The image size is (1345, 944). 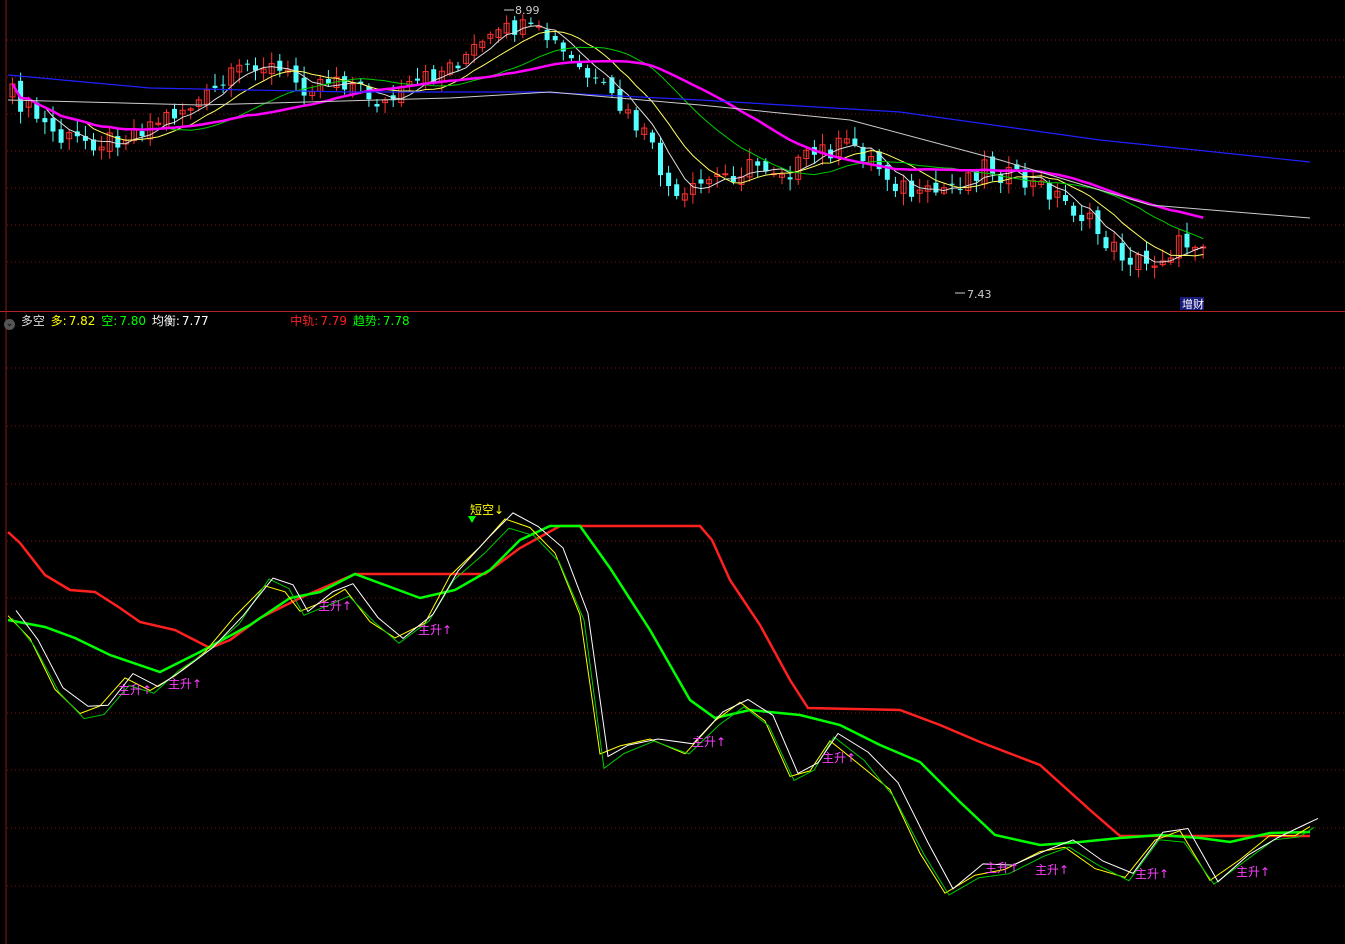 What do you see at coordinates (133, 321) in the screenshot?
I see `legend-kong-value: 7.80` at bounding box center [133, 321].